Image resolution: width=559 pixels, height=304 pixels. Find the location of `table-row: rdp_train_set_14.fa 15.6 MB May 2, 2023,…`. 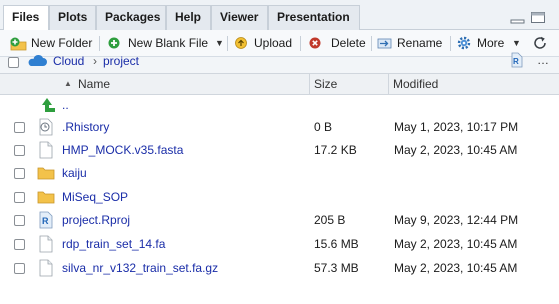

table-row: rdp_train_set_14.fa 15.6 MB May 2, 2023,… is located at coordinates (279, 244).